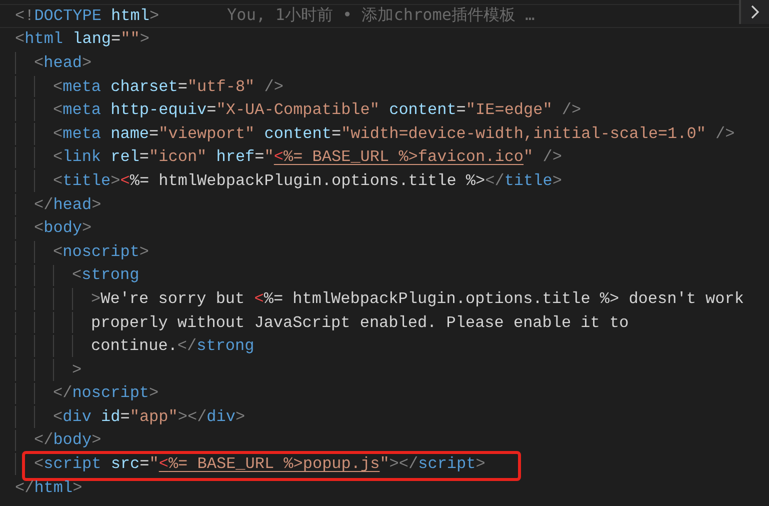 The height and width of the screenshot is (506, 769). Describe the element at coordinates (63, 228) in the screenshot. I see `code-line: <body>` at that location.